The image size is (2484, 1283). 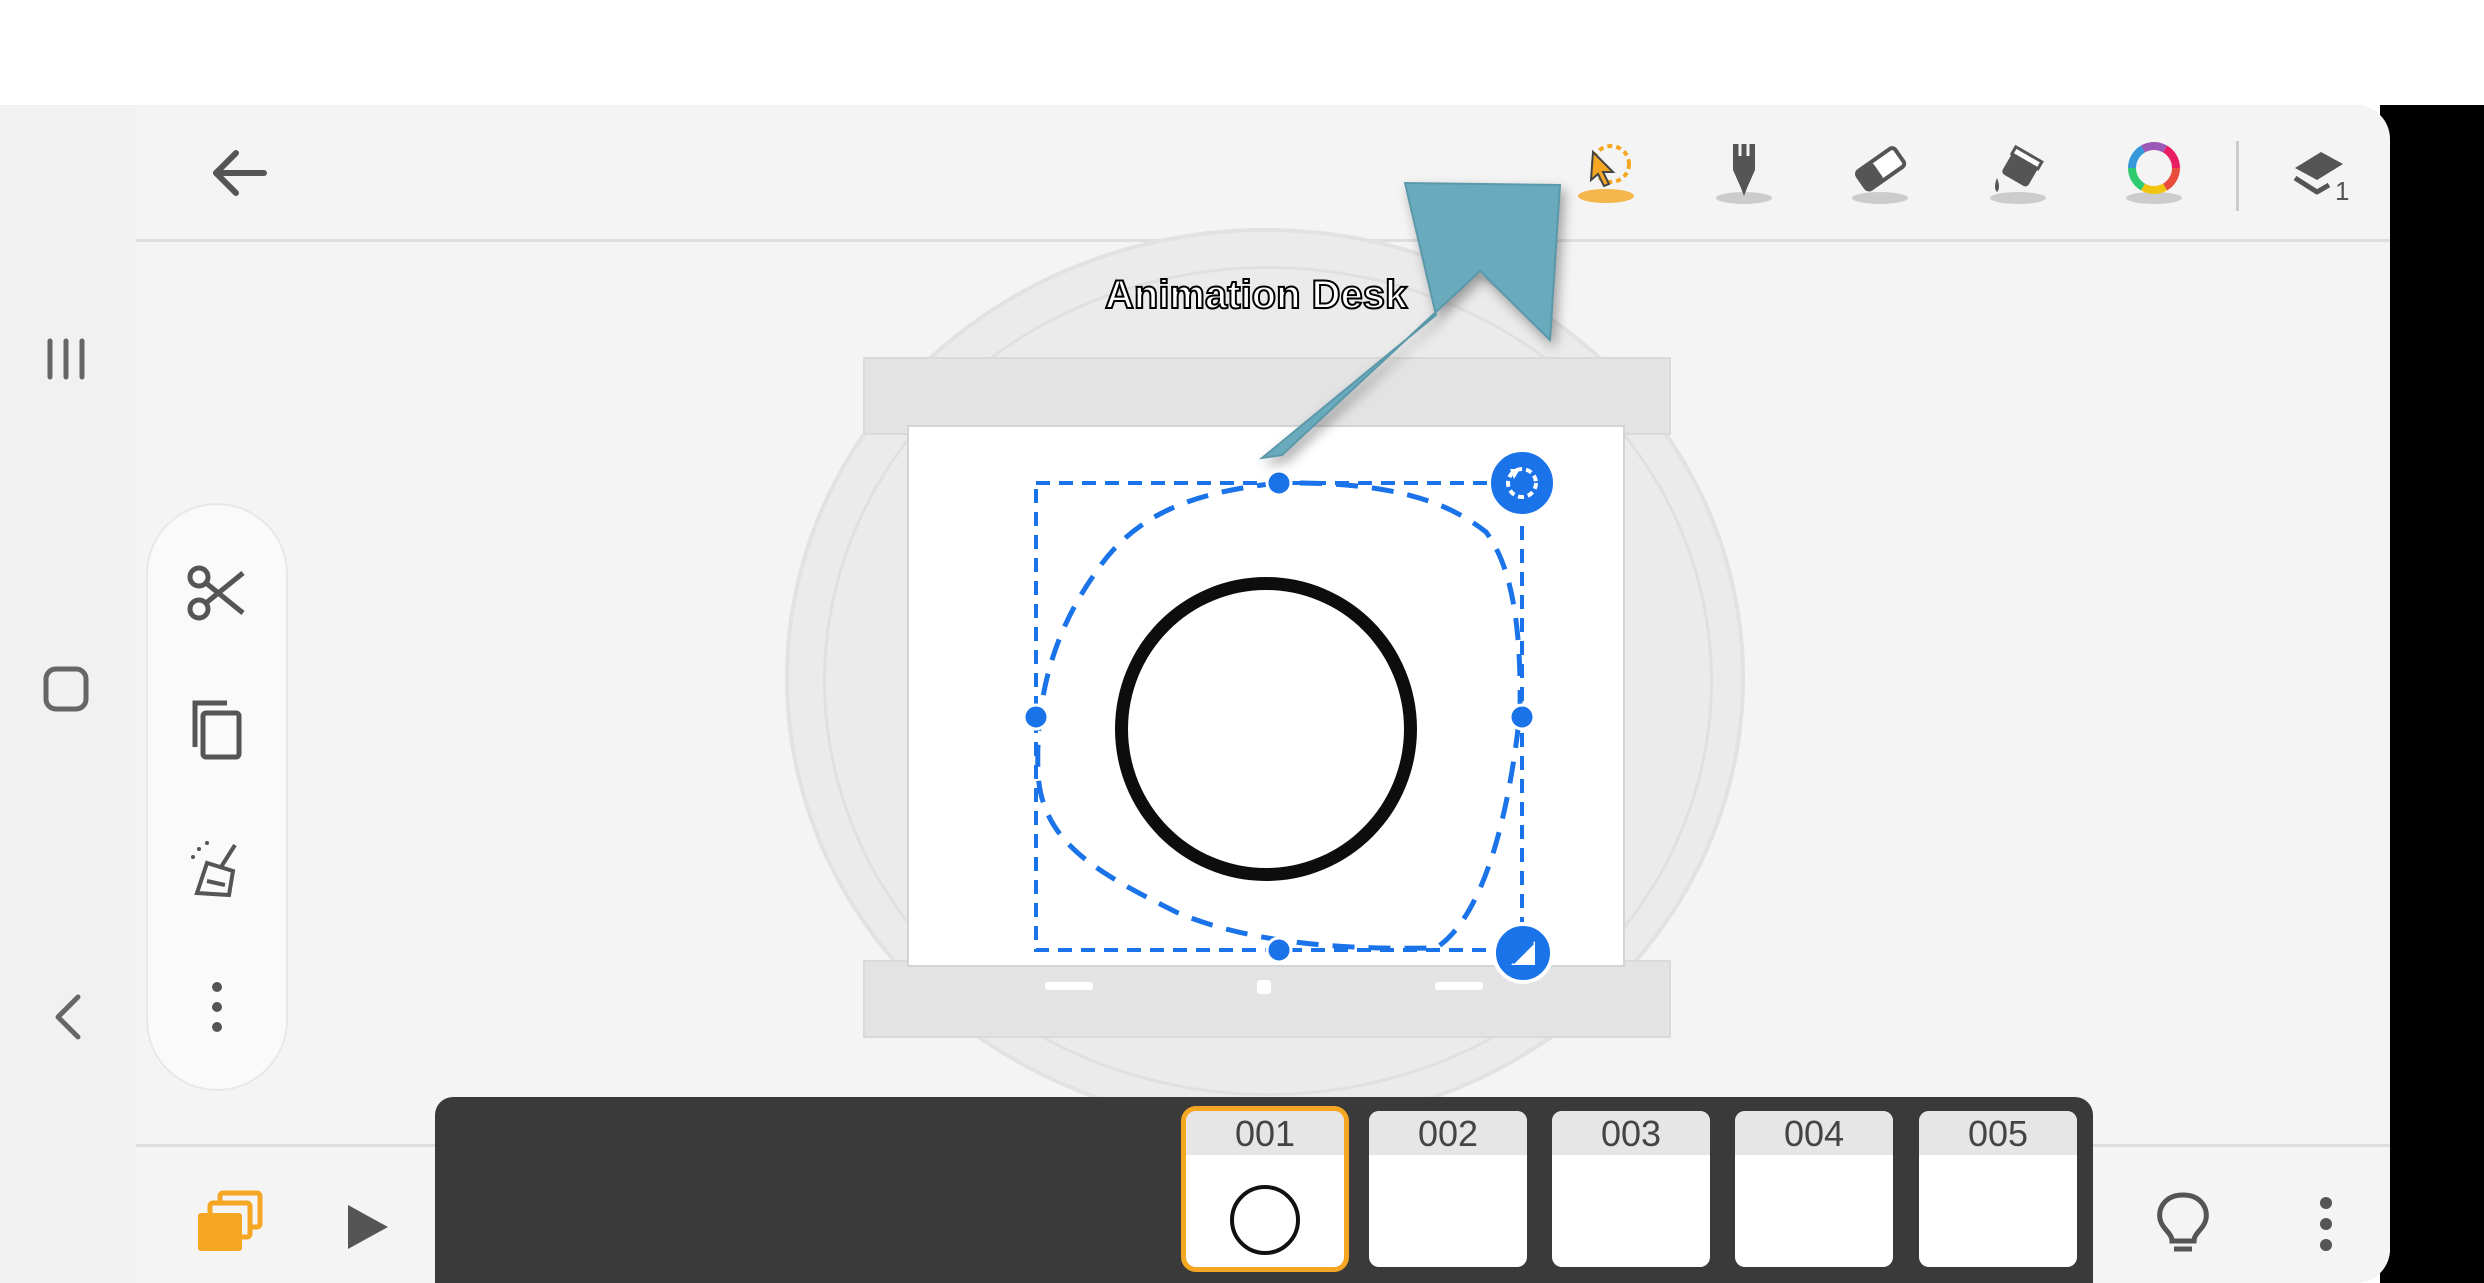 I want to click on layers-icon: 1, so click(x=2321, y=179).